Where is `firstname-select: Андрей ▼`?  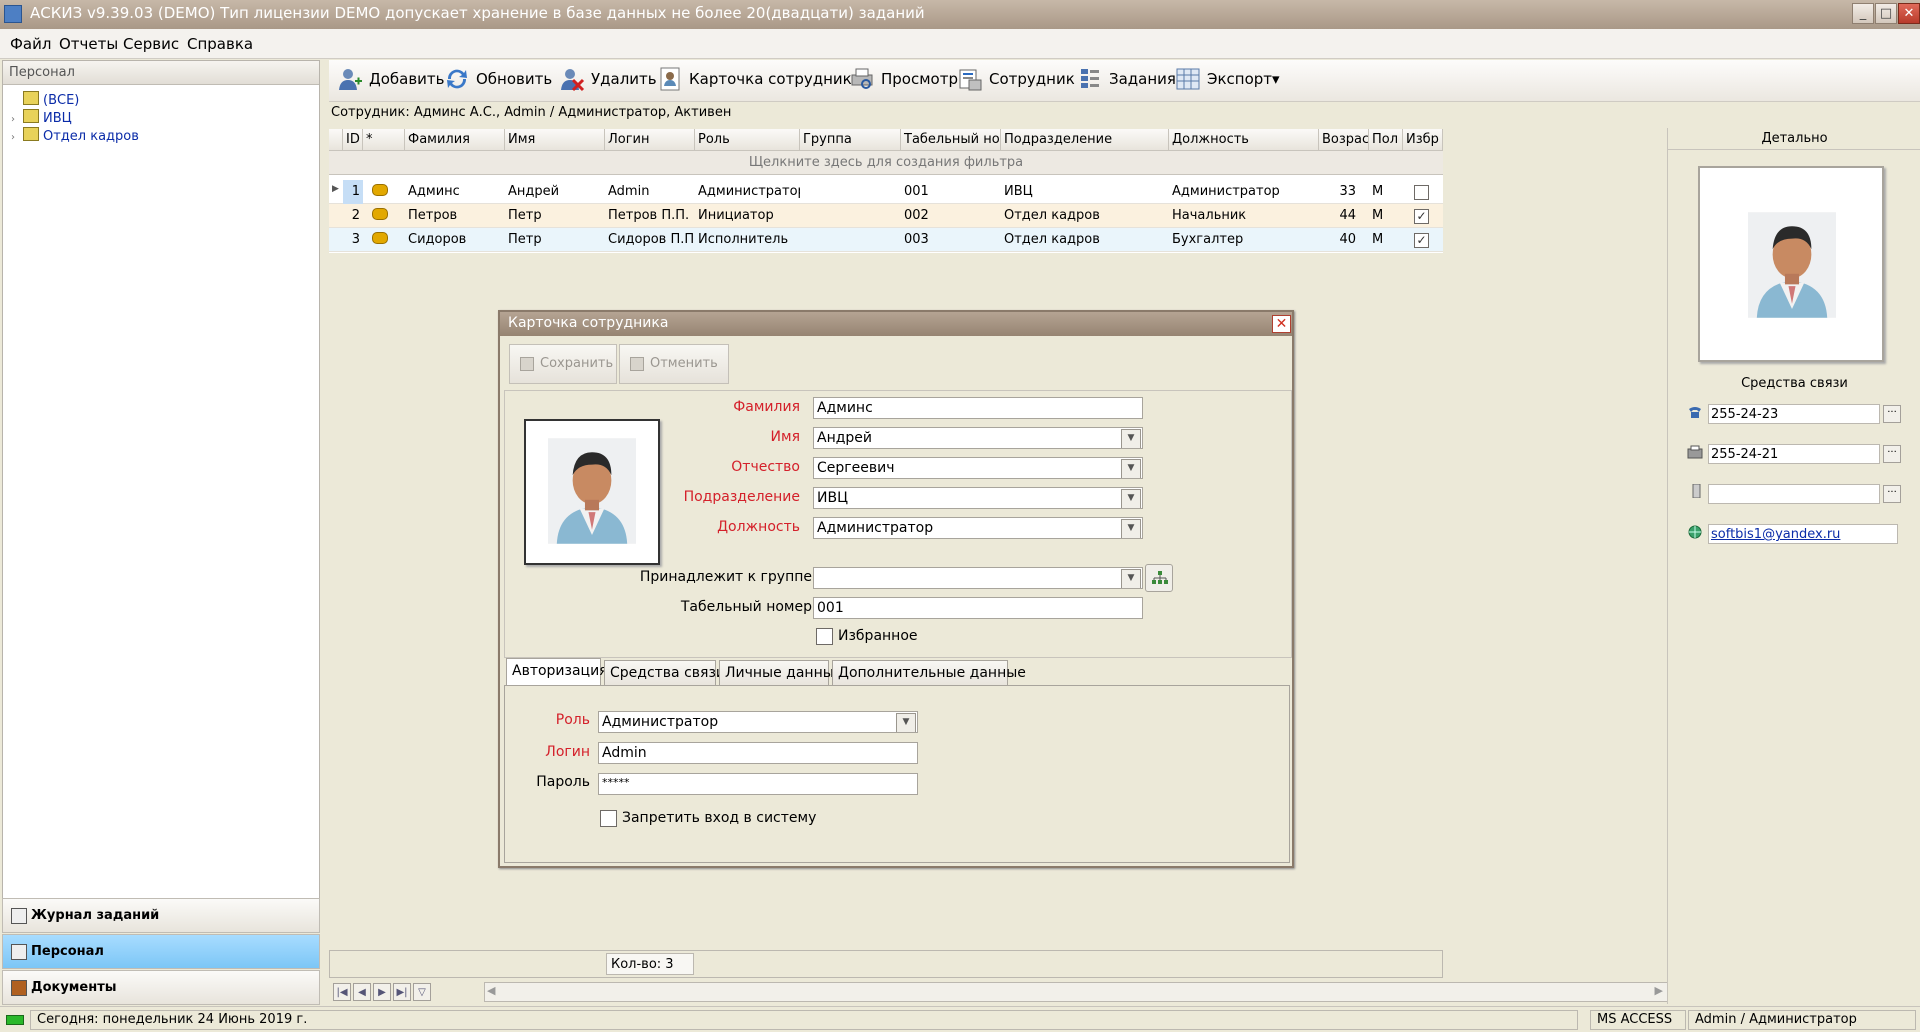
firstname-select: Андрей ▼ is located at coordinates (978, 438).